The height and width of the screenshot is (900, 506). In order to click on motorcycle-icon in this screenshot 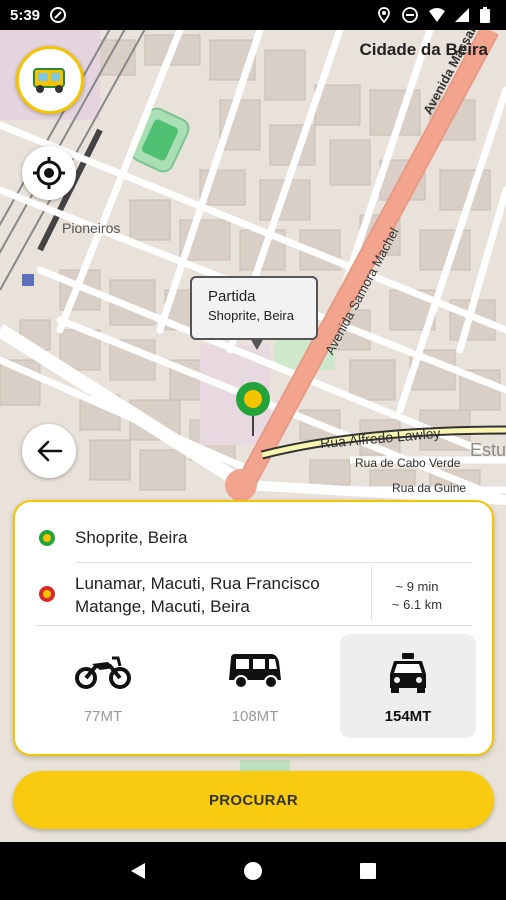, I will do `click(103, 672)`.